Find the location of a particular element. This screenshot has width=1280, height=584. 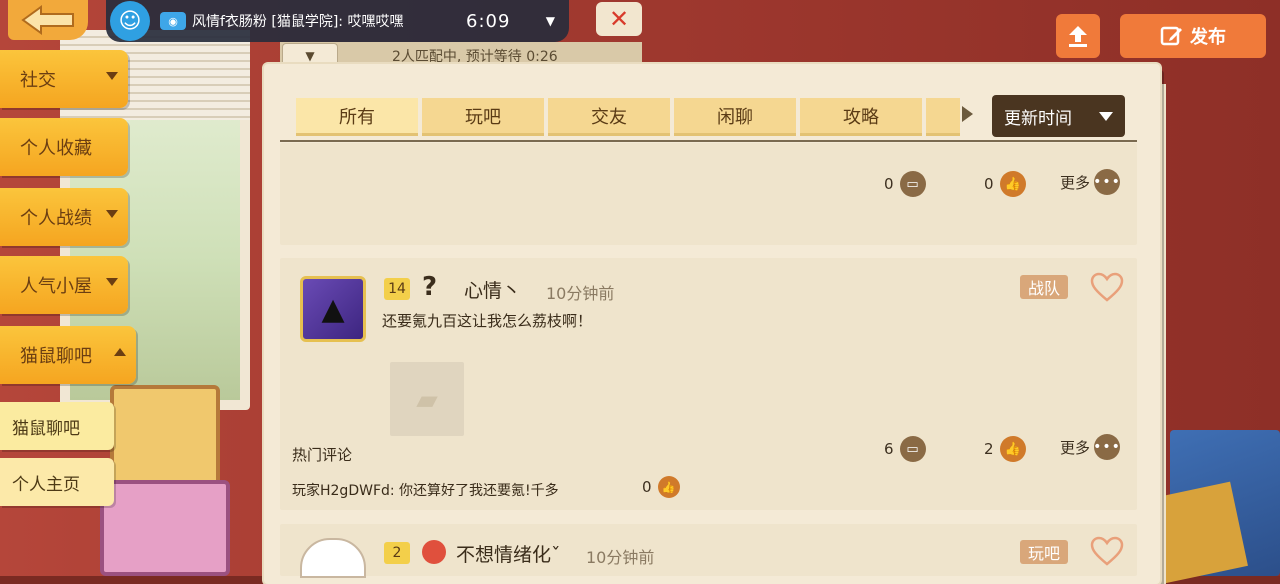

emoji-icon is located at coordinates (434, 552).